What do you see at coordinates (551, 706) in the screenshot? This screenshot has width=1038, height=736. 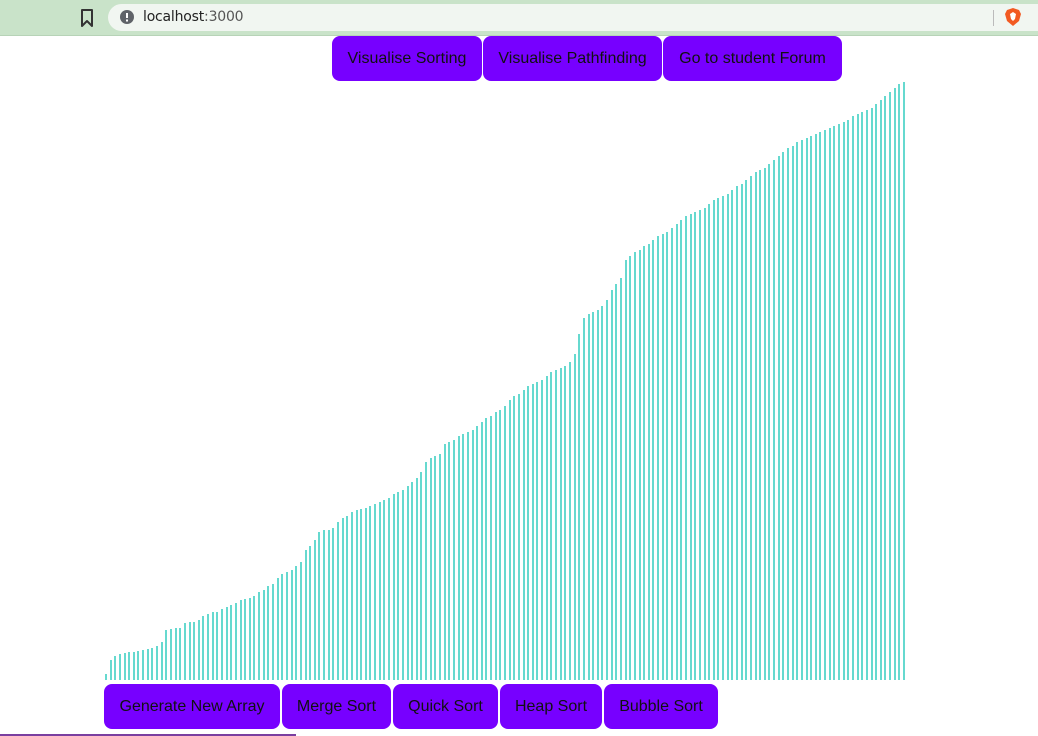 I see `heap-sort-button: Heap Sort` at bounding box center [551, 706].